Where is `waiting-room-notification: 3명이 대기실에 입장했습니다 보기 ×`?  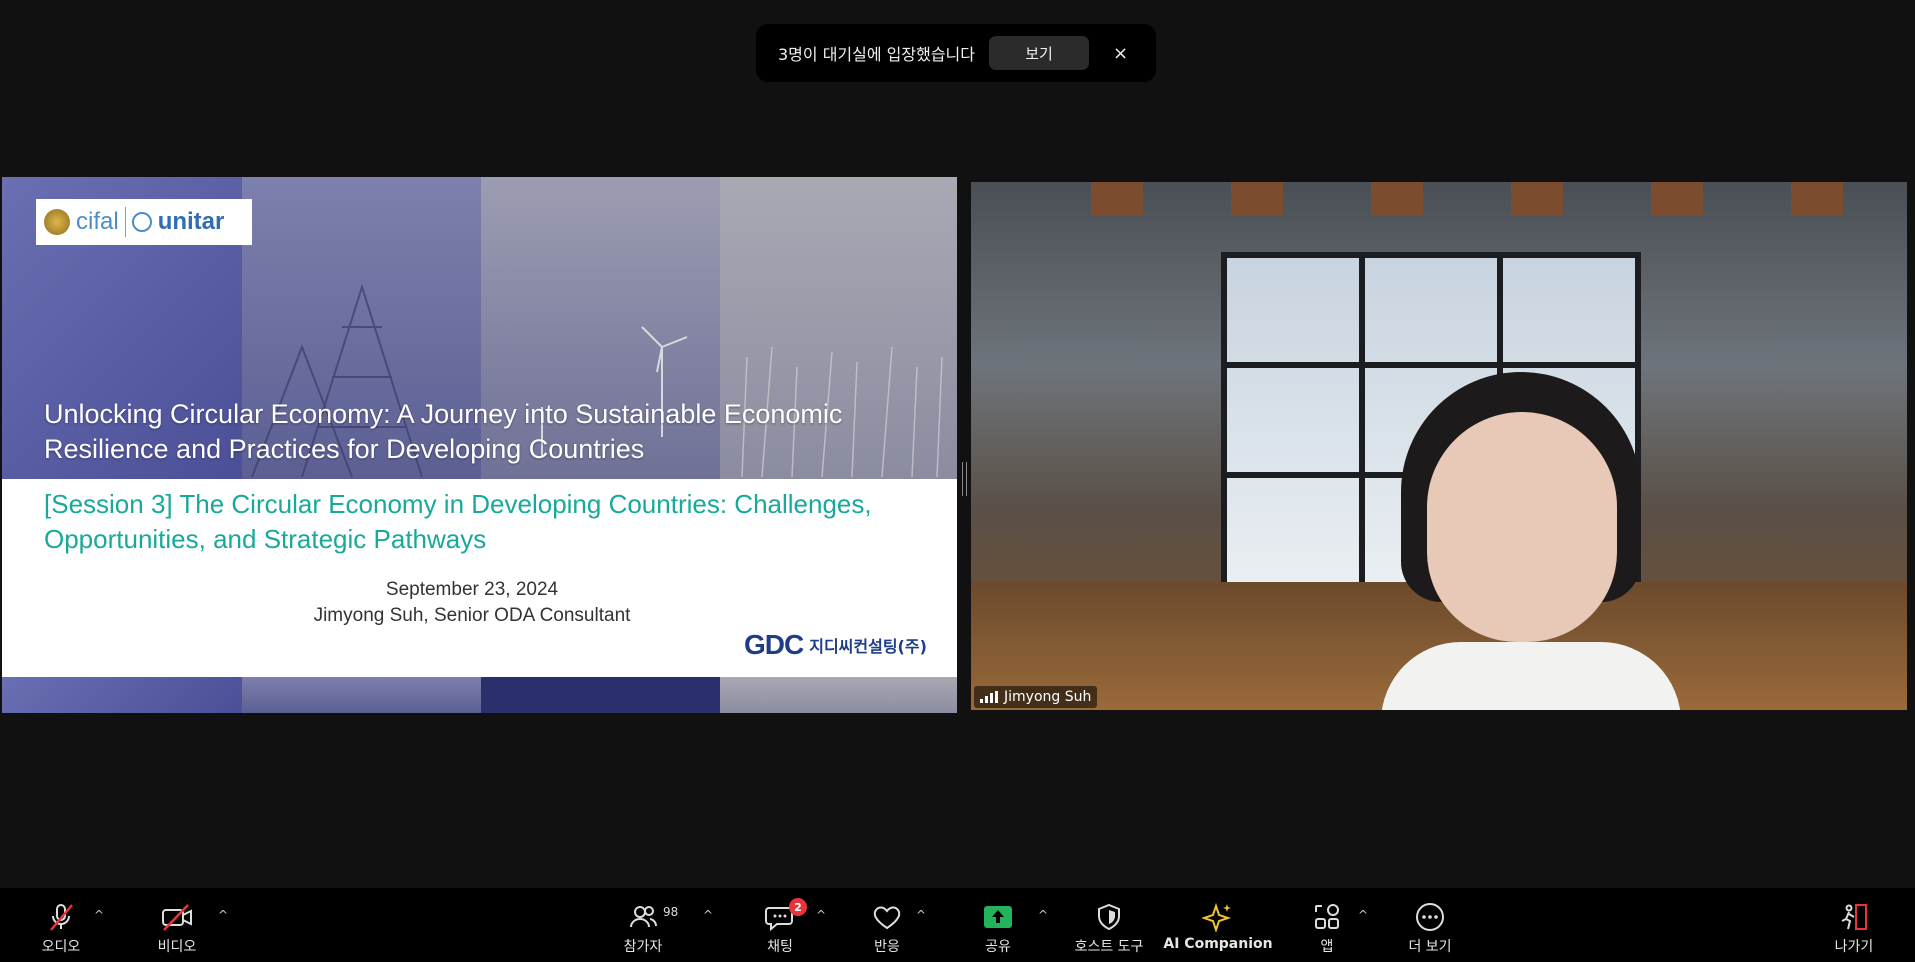 waiting-room-notification: 3명이 대기실에 입장했습니다 보기 × is located at coordinates (956, 53).